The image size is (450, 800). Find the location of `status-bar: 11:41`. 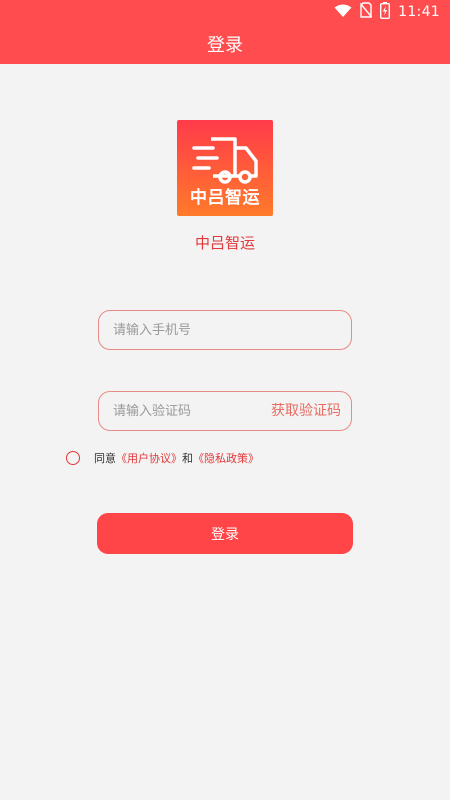

status-bar: 11:41 is located at coordinates (225, 12).